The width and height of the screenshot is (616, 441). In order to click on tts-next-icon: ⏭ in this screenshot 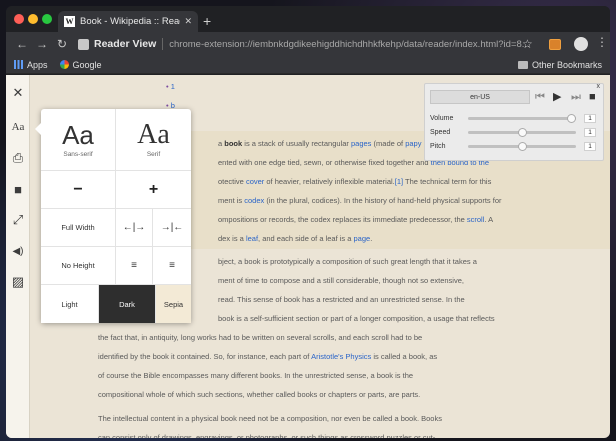, I will do `click(576, 97)`.